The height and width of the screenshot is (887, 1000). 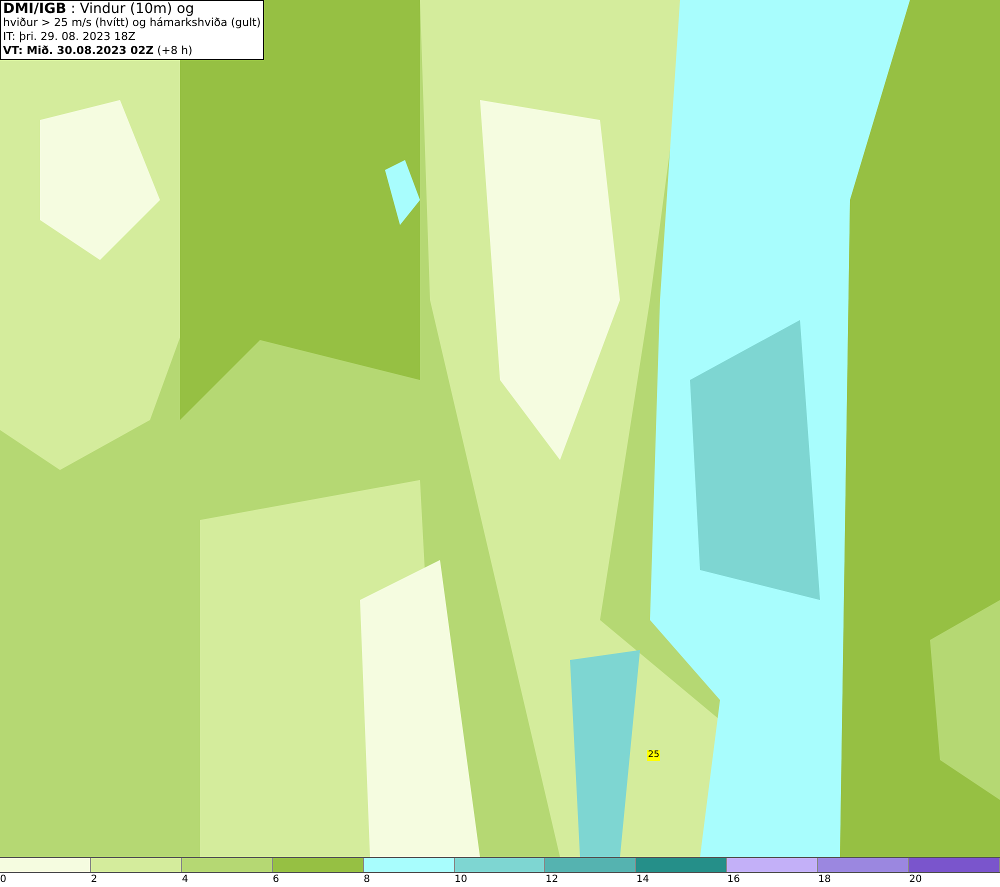 What do you see at coordinates (99, 9) in the screenshot?
I see `title-line: DMI/IGB : Vindur (10m) og` at bounding box center [99, 9].